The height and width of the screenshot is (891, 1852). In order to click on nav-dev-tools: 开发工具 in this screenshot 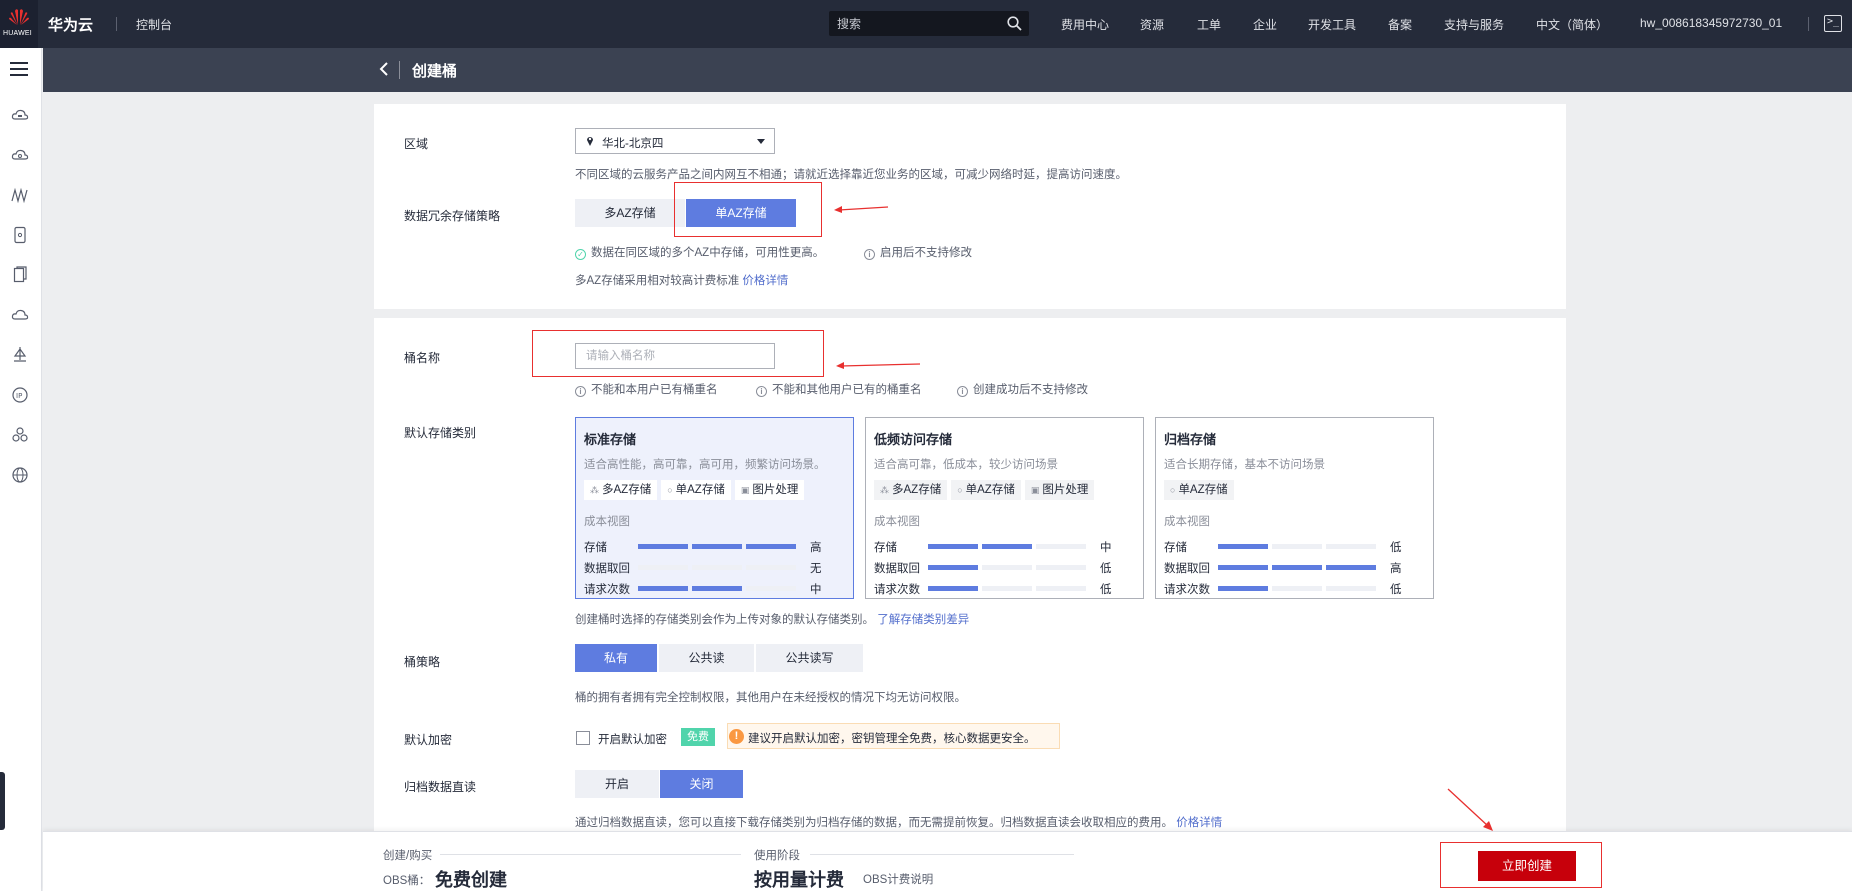, I will do `click(1332, 24)`.